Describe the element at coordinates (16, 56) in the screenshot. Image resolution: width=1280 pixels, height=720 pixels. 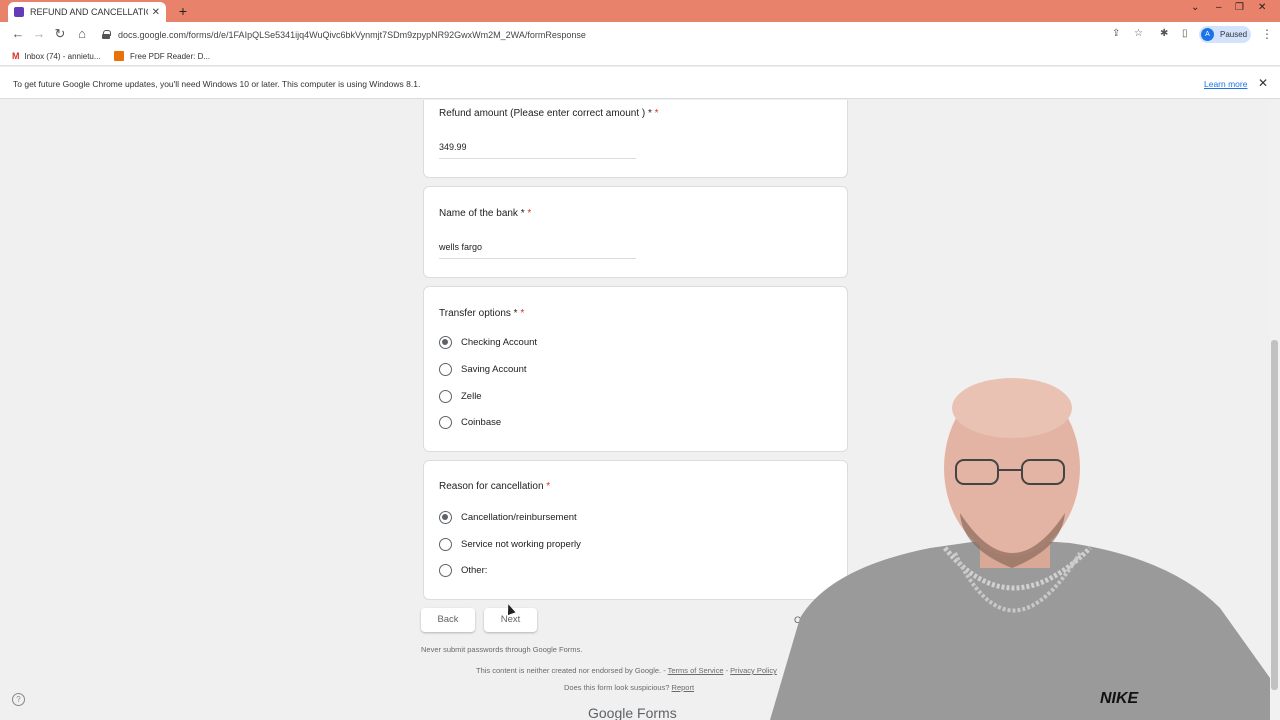
I see `gmail-icon: M` at that location.